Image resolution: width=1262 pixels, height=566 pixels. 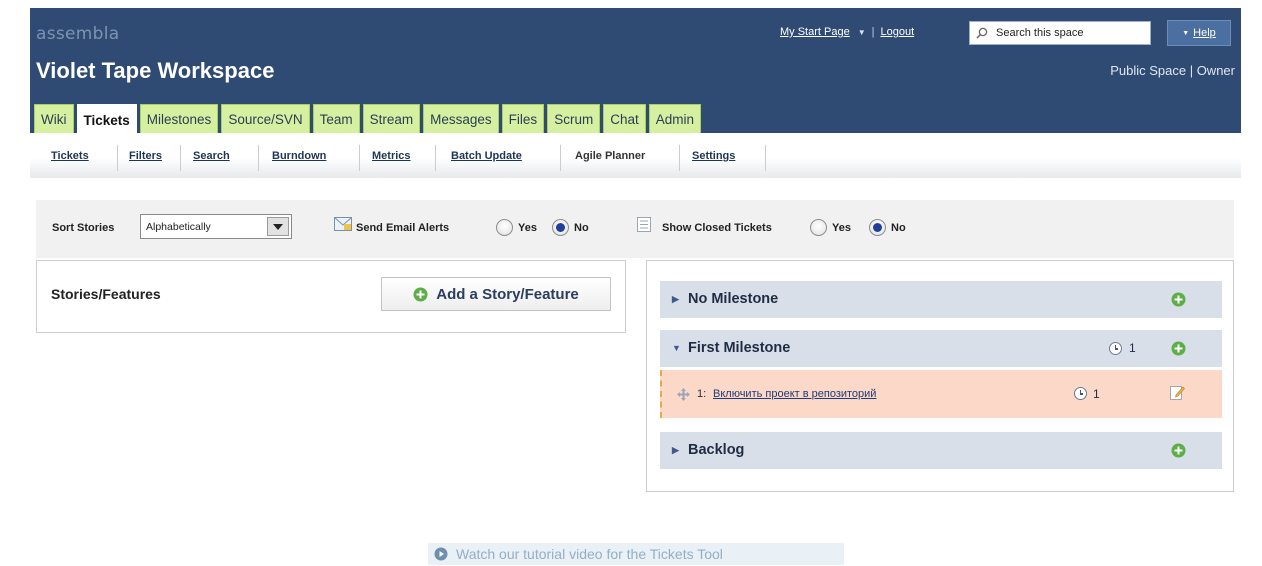 I want to click on tab-milestones: Milestones, so click(x=179, y=119).